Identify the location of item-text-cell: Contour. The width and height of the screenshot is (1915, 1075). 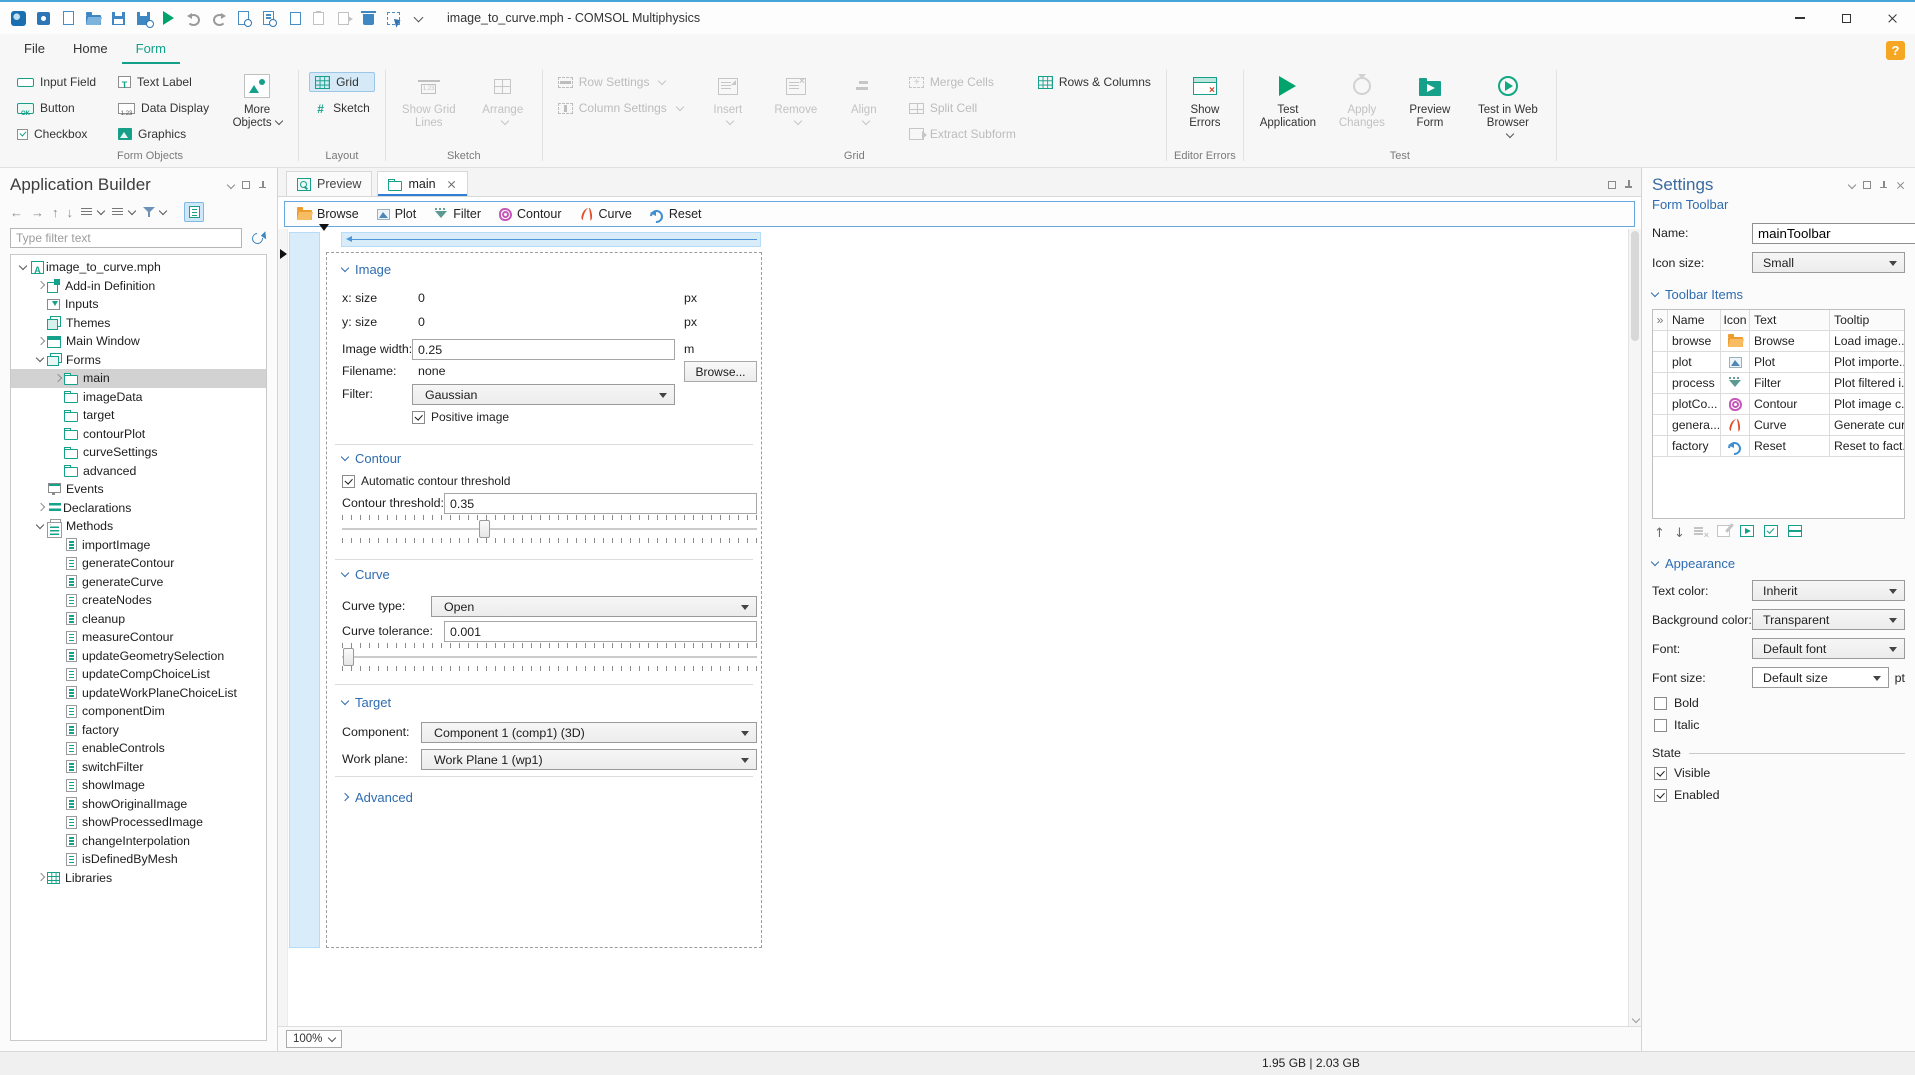
(1790, 404).